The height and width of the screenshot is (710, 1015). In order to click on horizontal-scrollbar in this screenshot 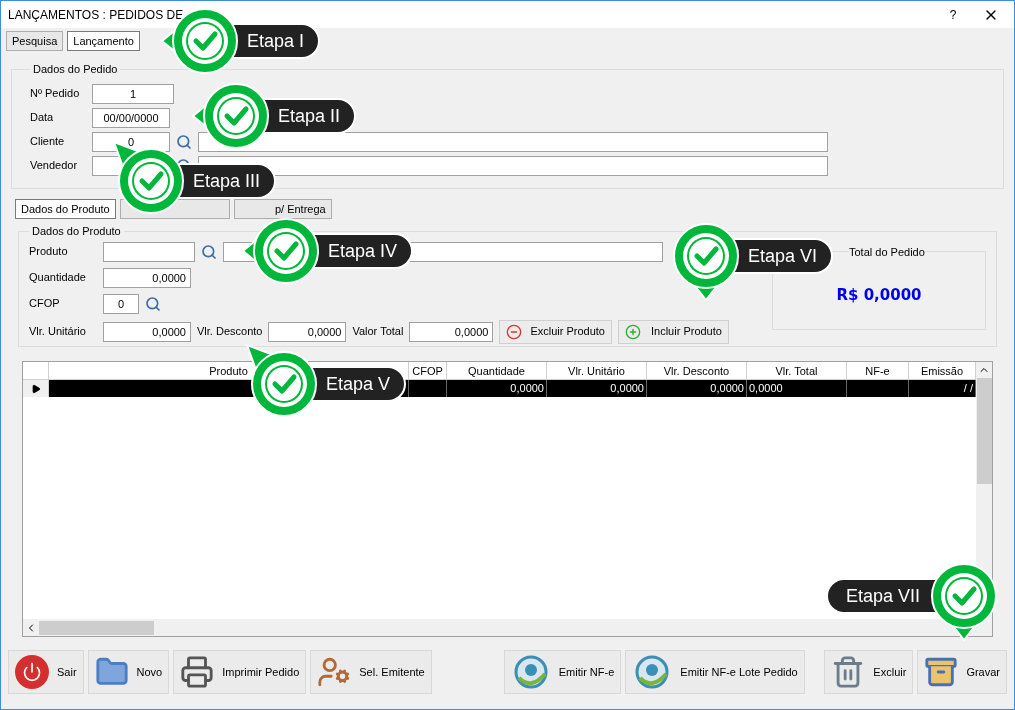, I will do `click(507, 627)`.